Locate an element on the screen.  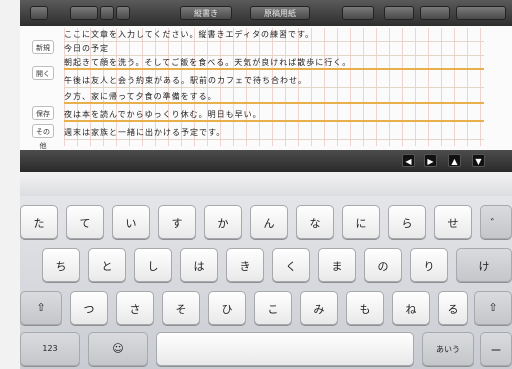
shift-key: ⇧ is located at coordinates (41, 308).